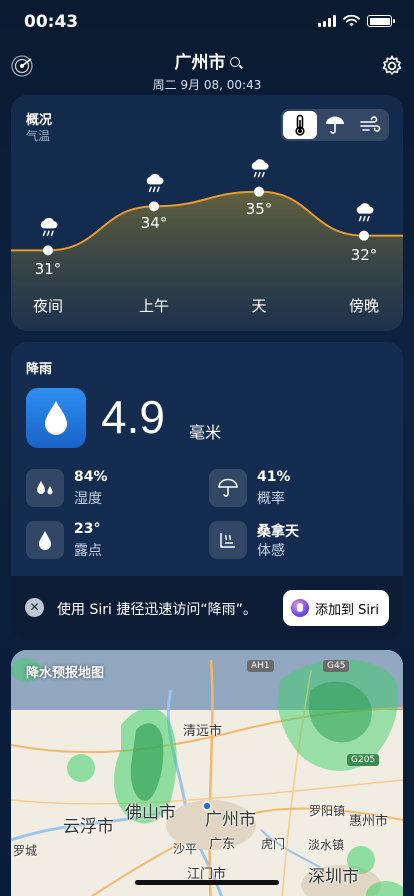  I want to click on feels-like-metric: 桑拿天 体感, so click(299, 540).